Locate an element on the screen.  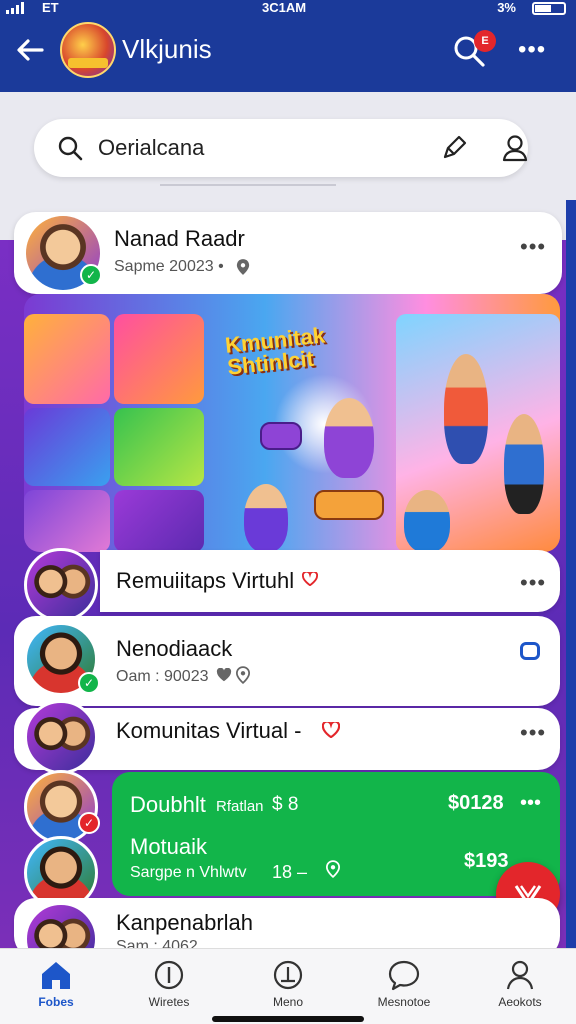
card-line2-title: Motuaik is located at coordinates (169, 846).